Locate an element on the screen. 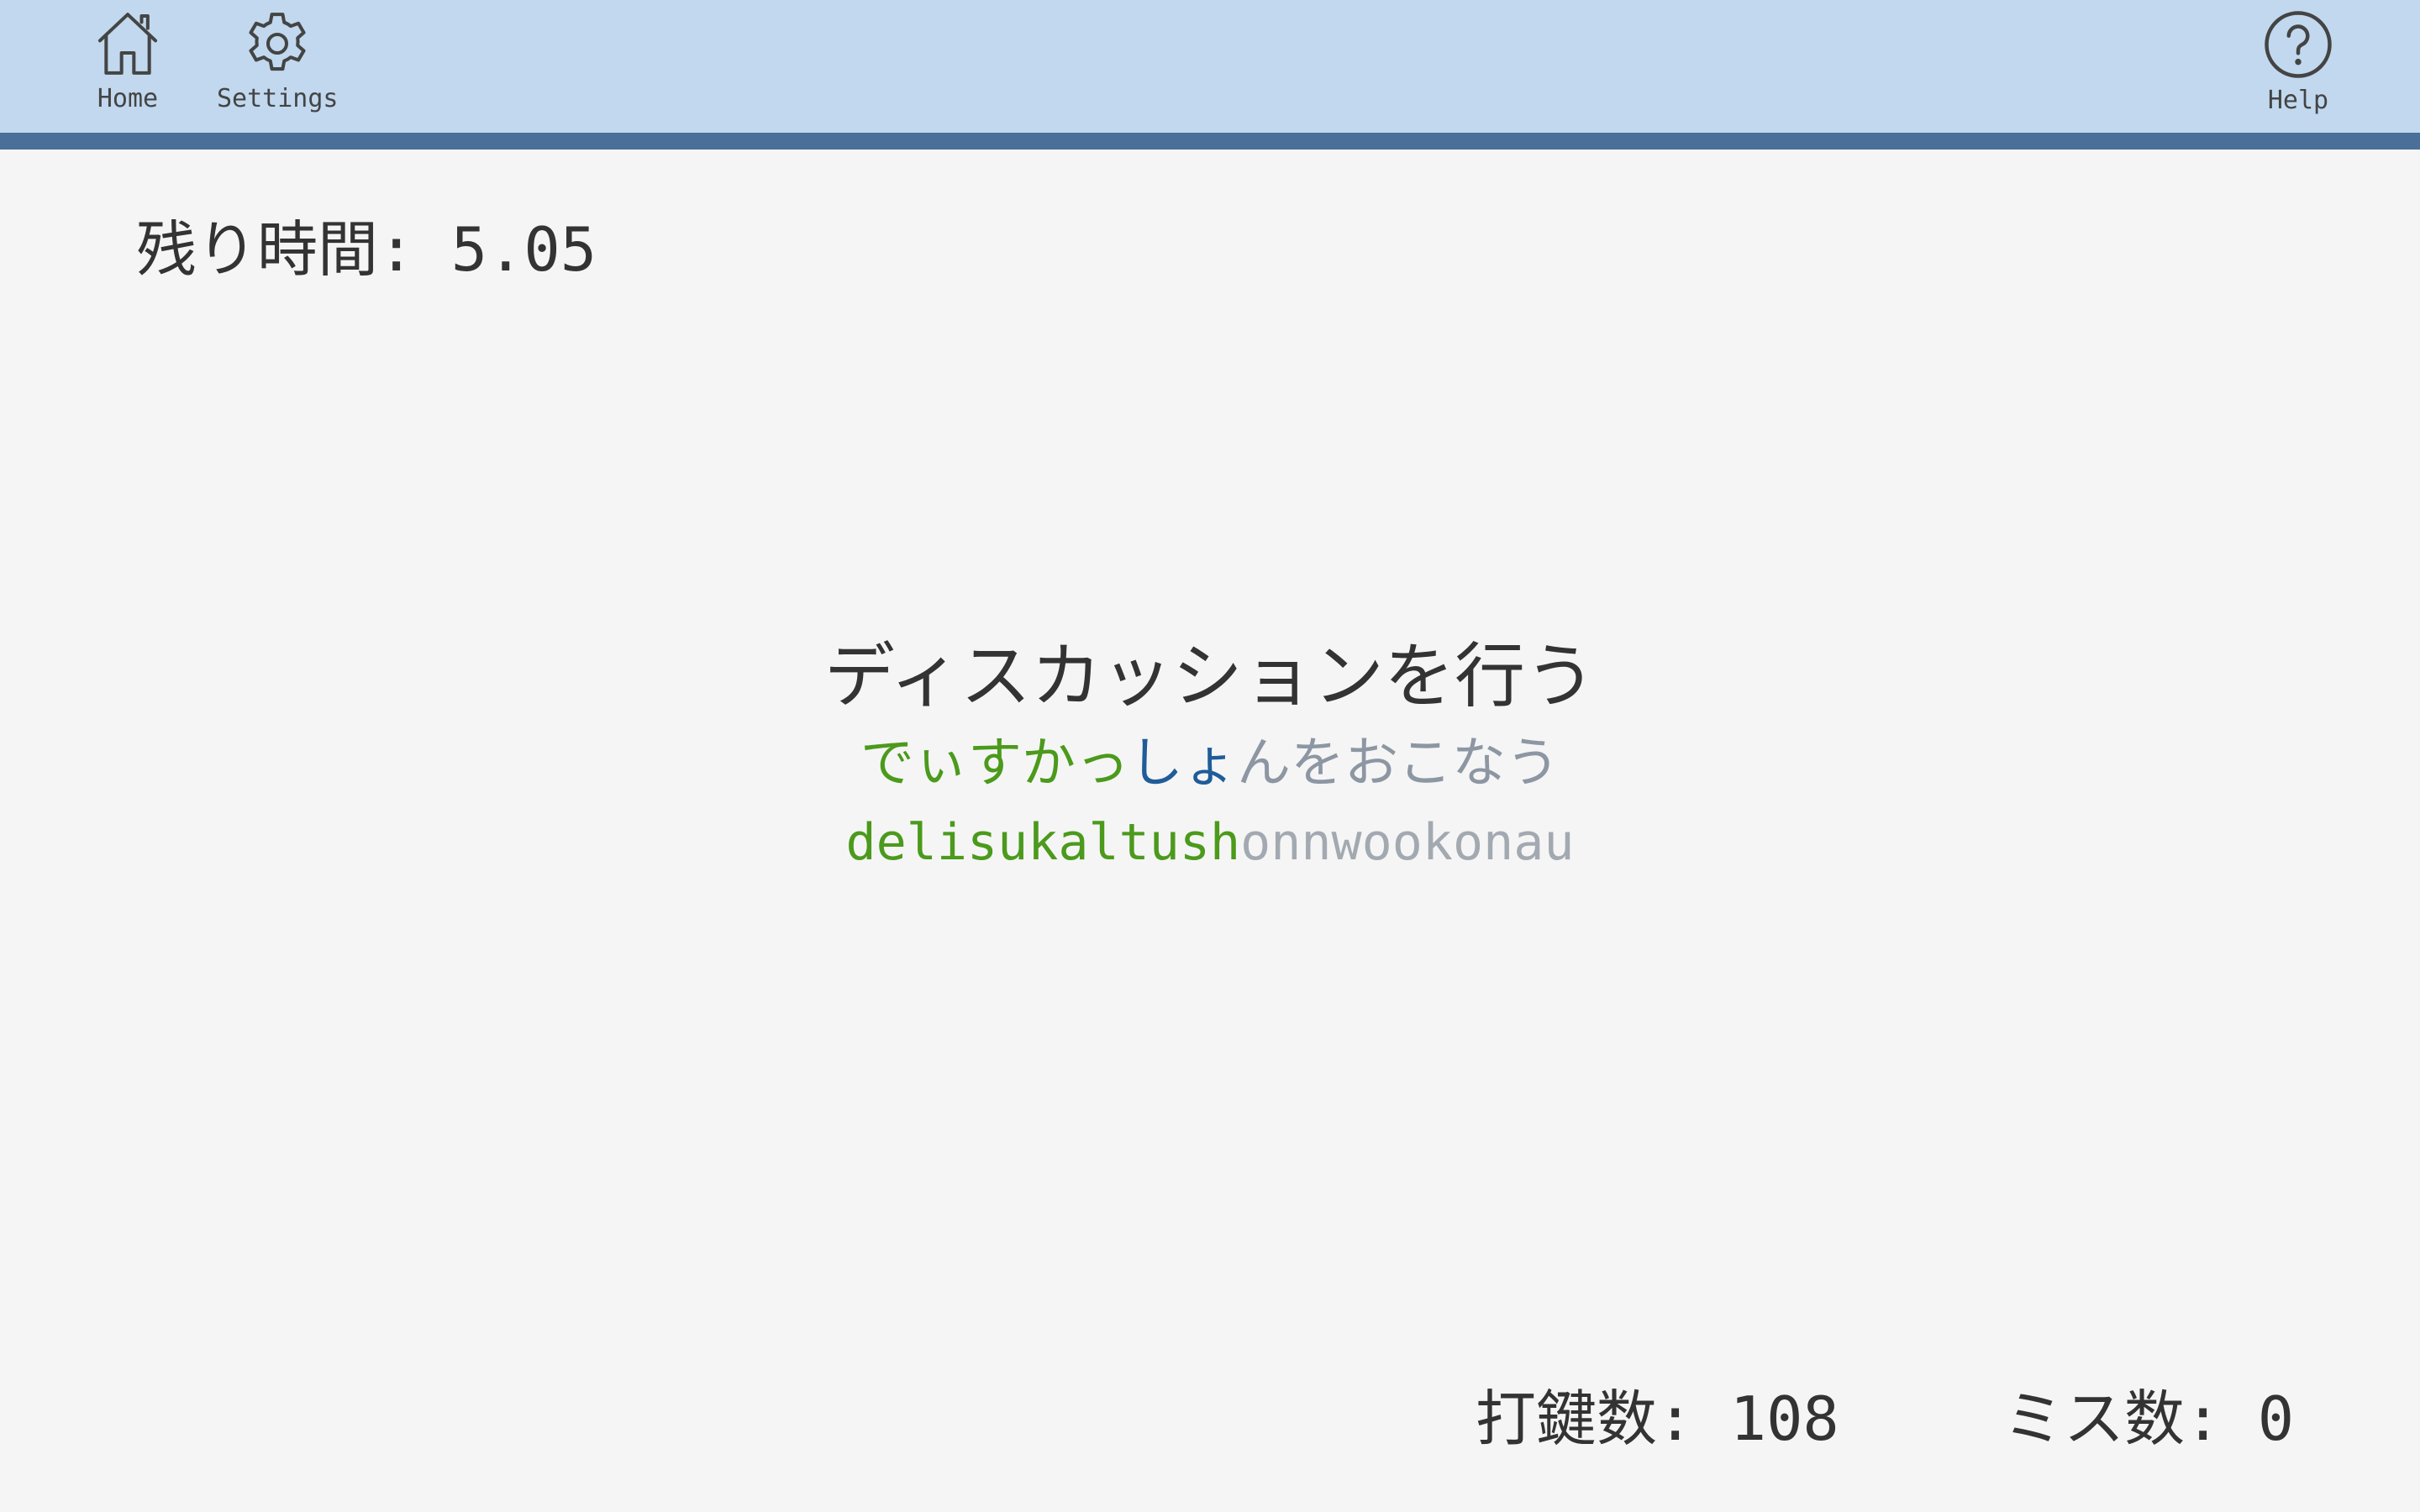  home-icon is located at coordinates (128, 44).